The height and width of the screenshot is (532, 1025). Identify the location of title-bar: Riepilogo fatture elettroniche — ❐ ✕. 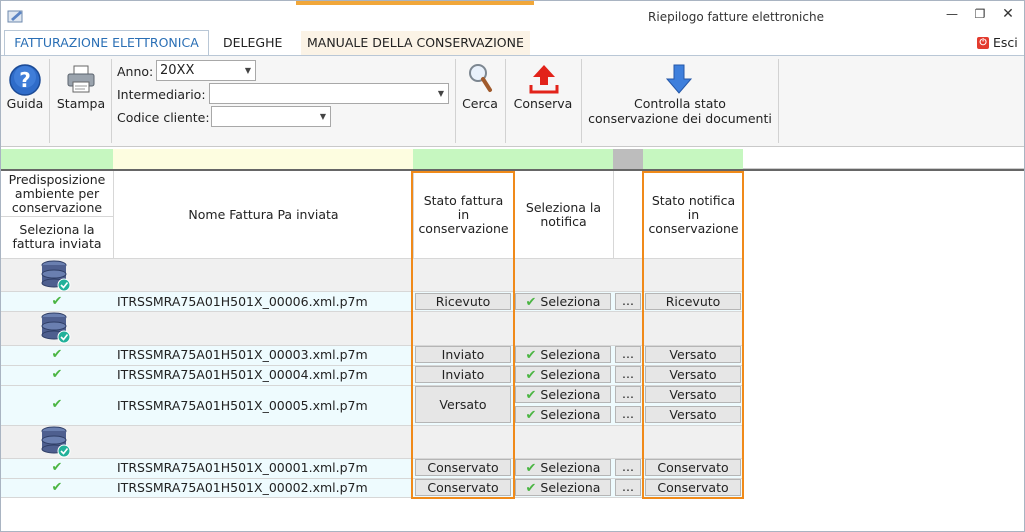
(512, 16).